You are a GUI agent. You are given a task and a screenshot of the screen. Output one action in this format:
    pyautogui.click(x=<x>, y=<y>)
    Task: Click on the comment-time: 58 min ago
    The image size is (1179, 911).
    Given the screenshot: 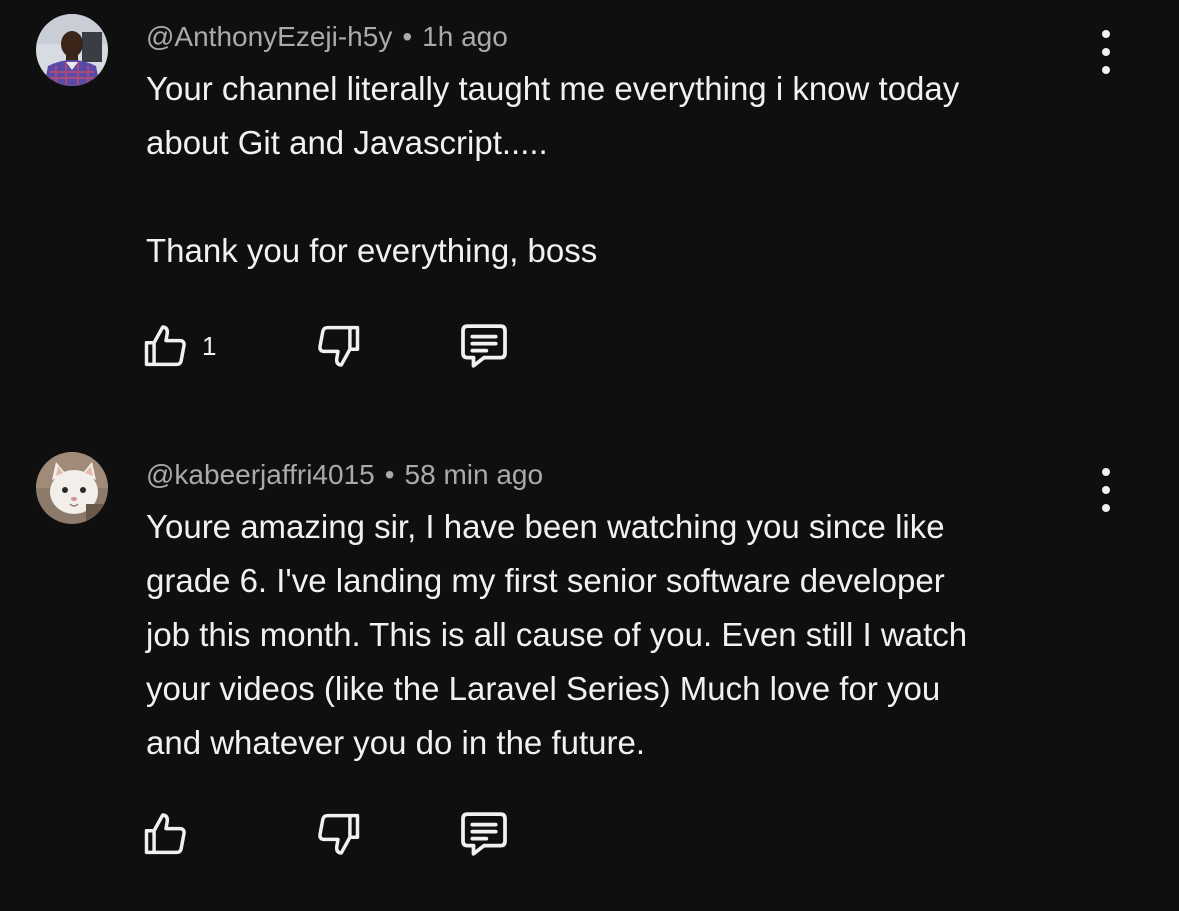 What is the action you would take?
    pyautogui.click(x=474, y=474)
    